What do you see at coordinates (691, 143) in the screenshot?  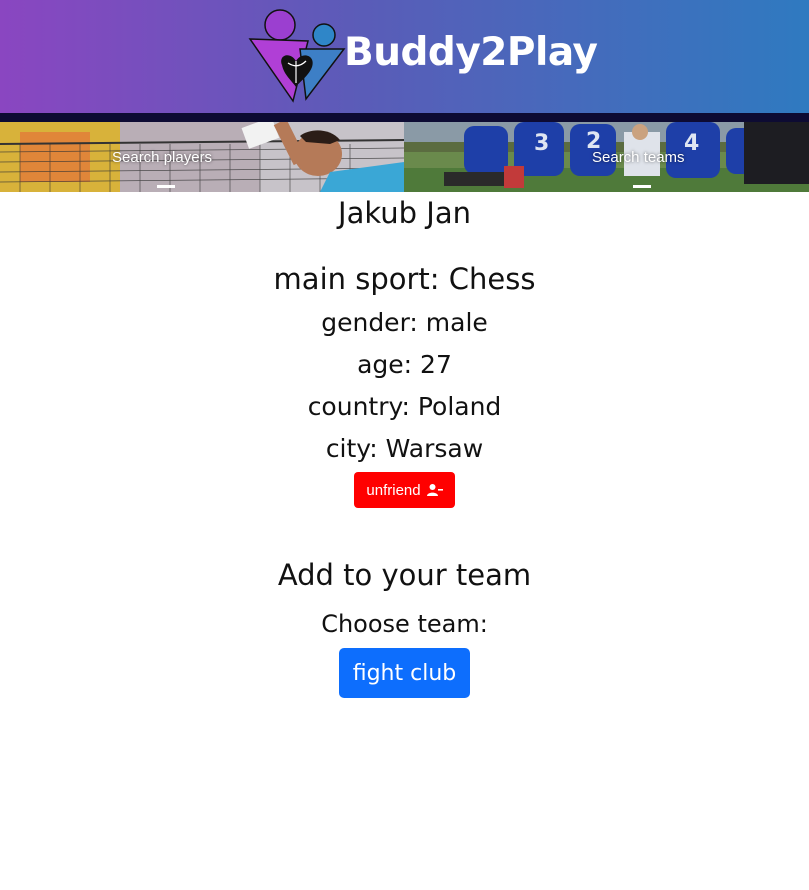 I see `svg-text: 4` at bounding box center [691, 143].